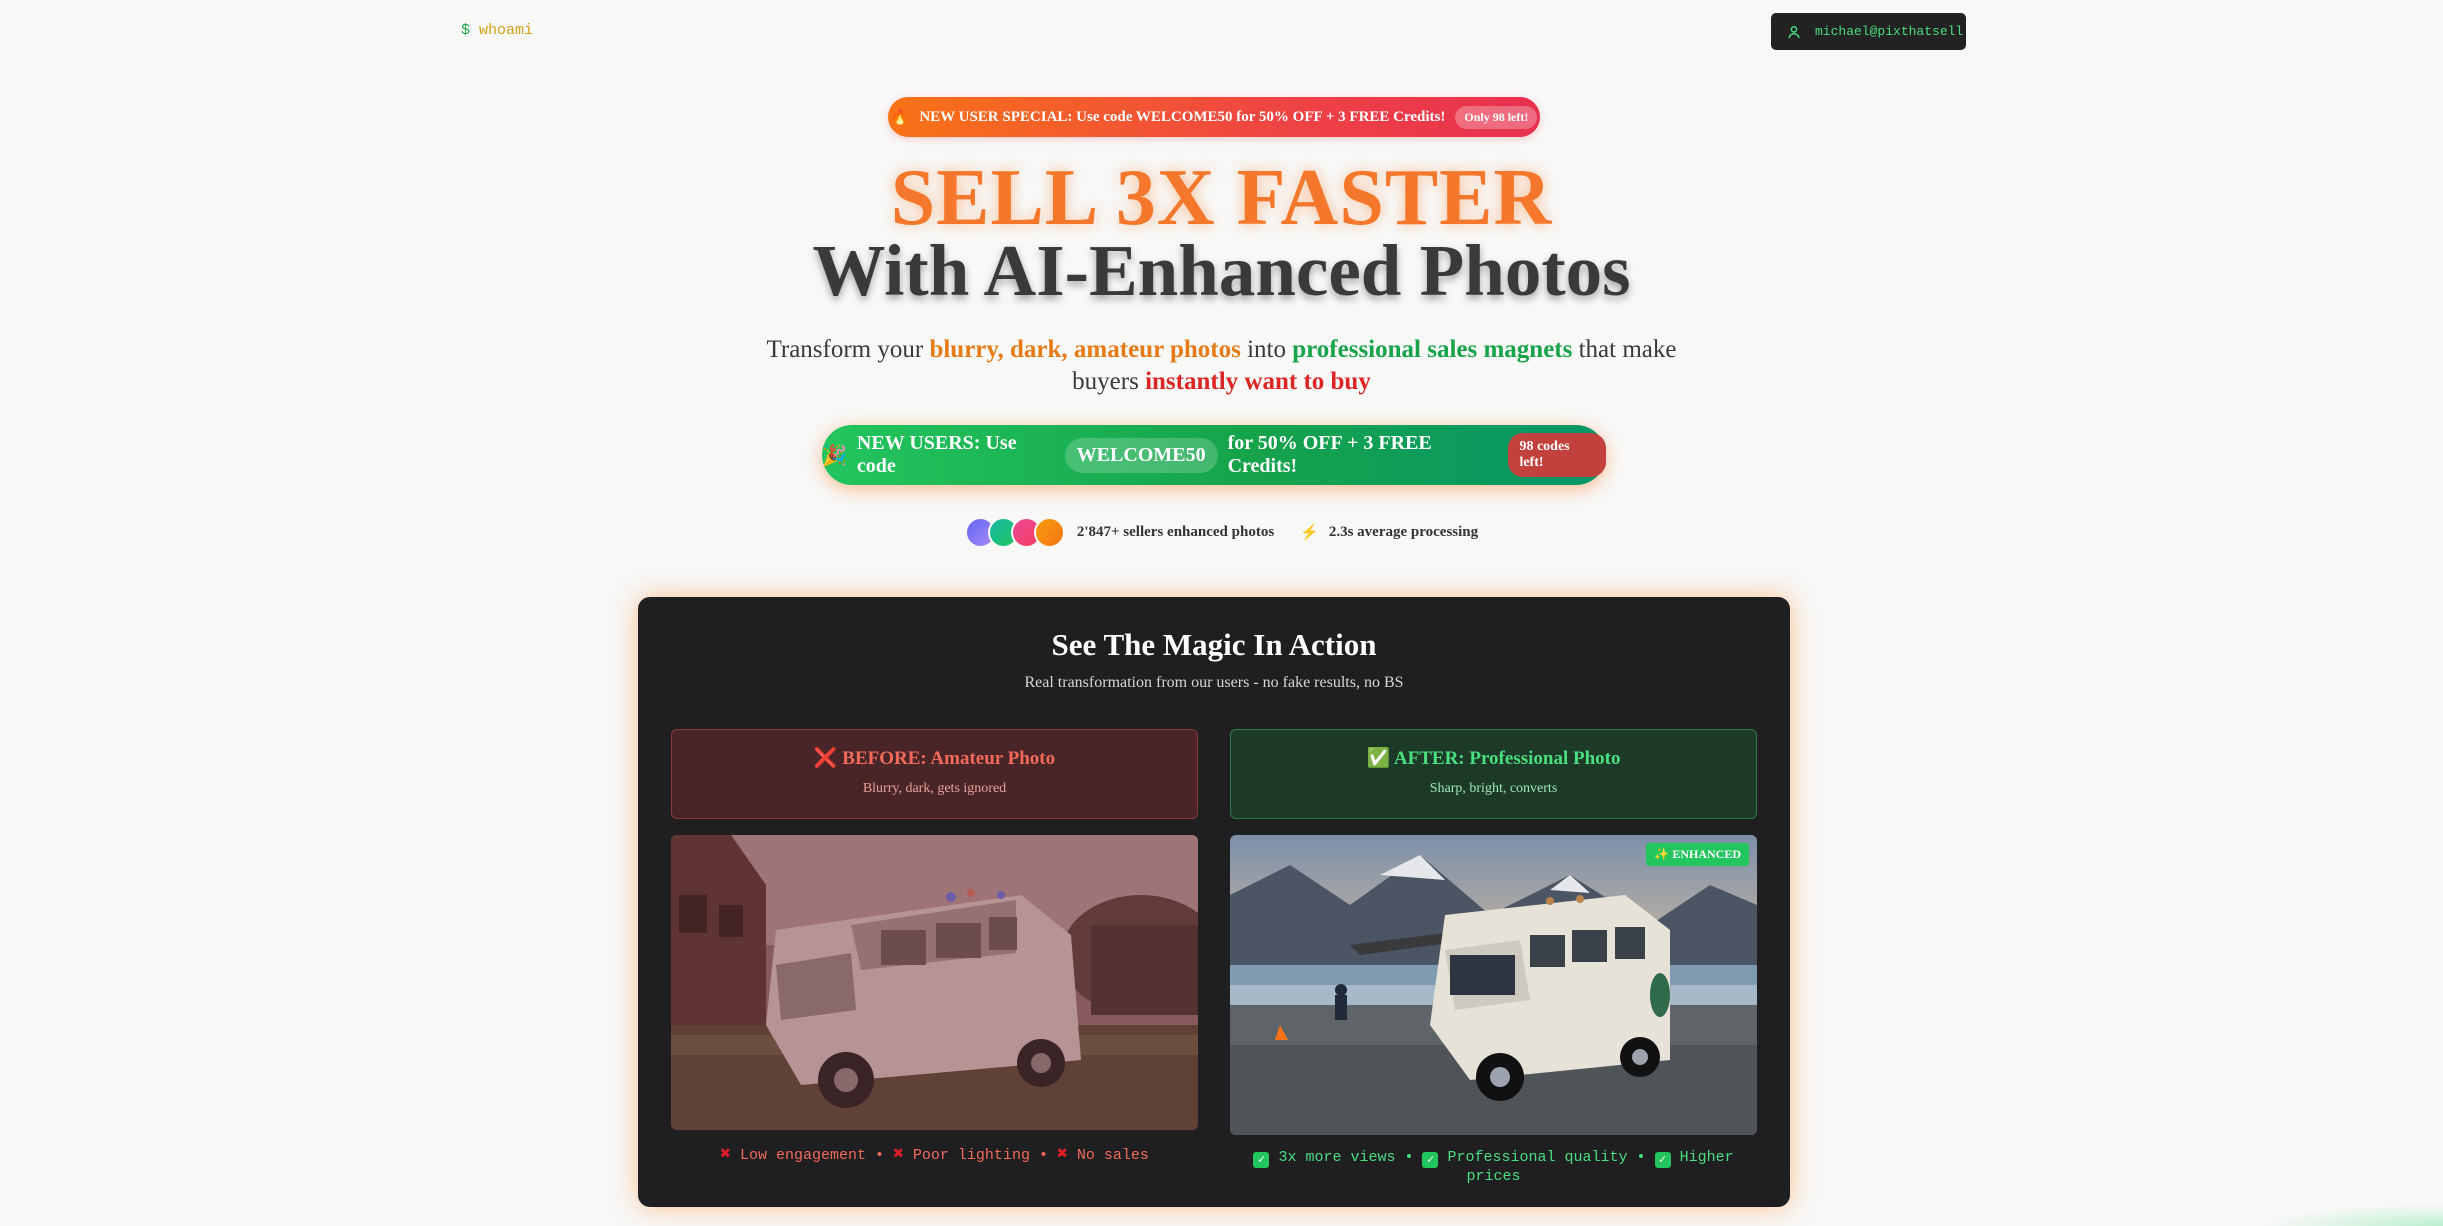 The width and height of the screenshot is (2443, 1226). Describe the element at coordinates (1221, 270) in the screenshot. I see `hero-subheadline: With AI-Enhanced Photos` at that location.